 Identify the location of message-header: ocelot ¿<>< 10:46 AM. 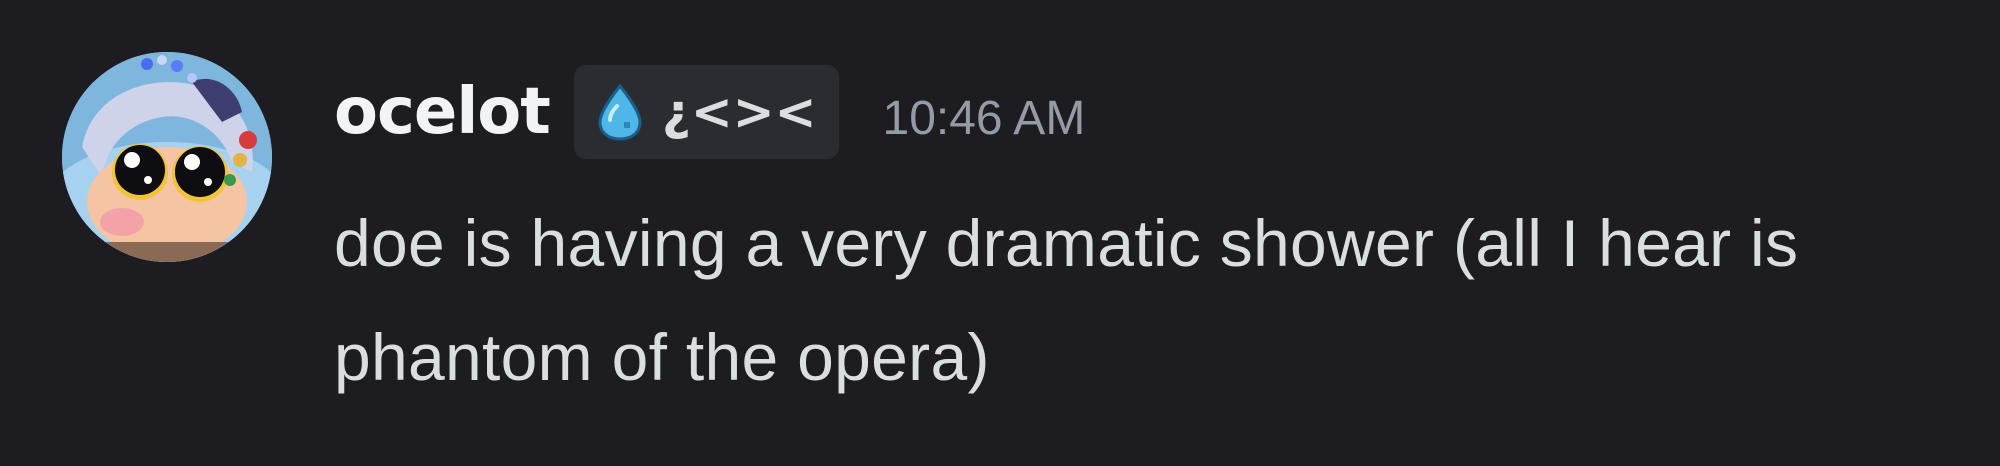
(709, 112).